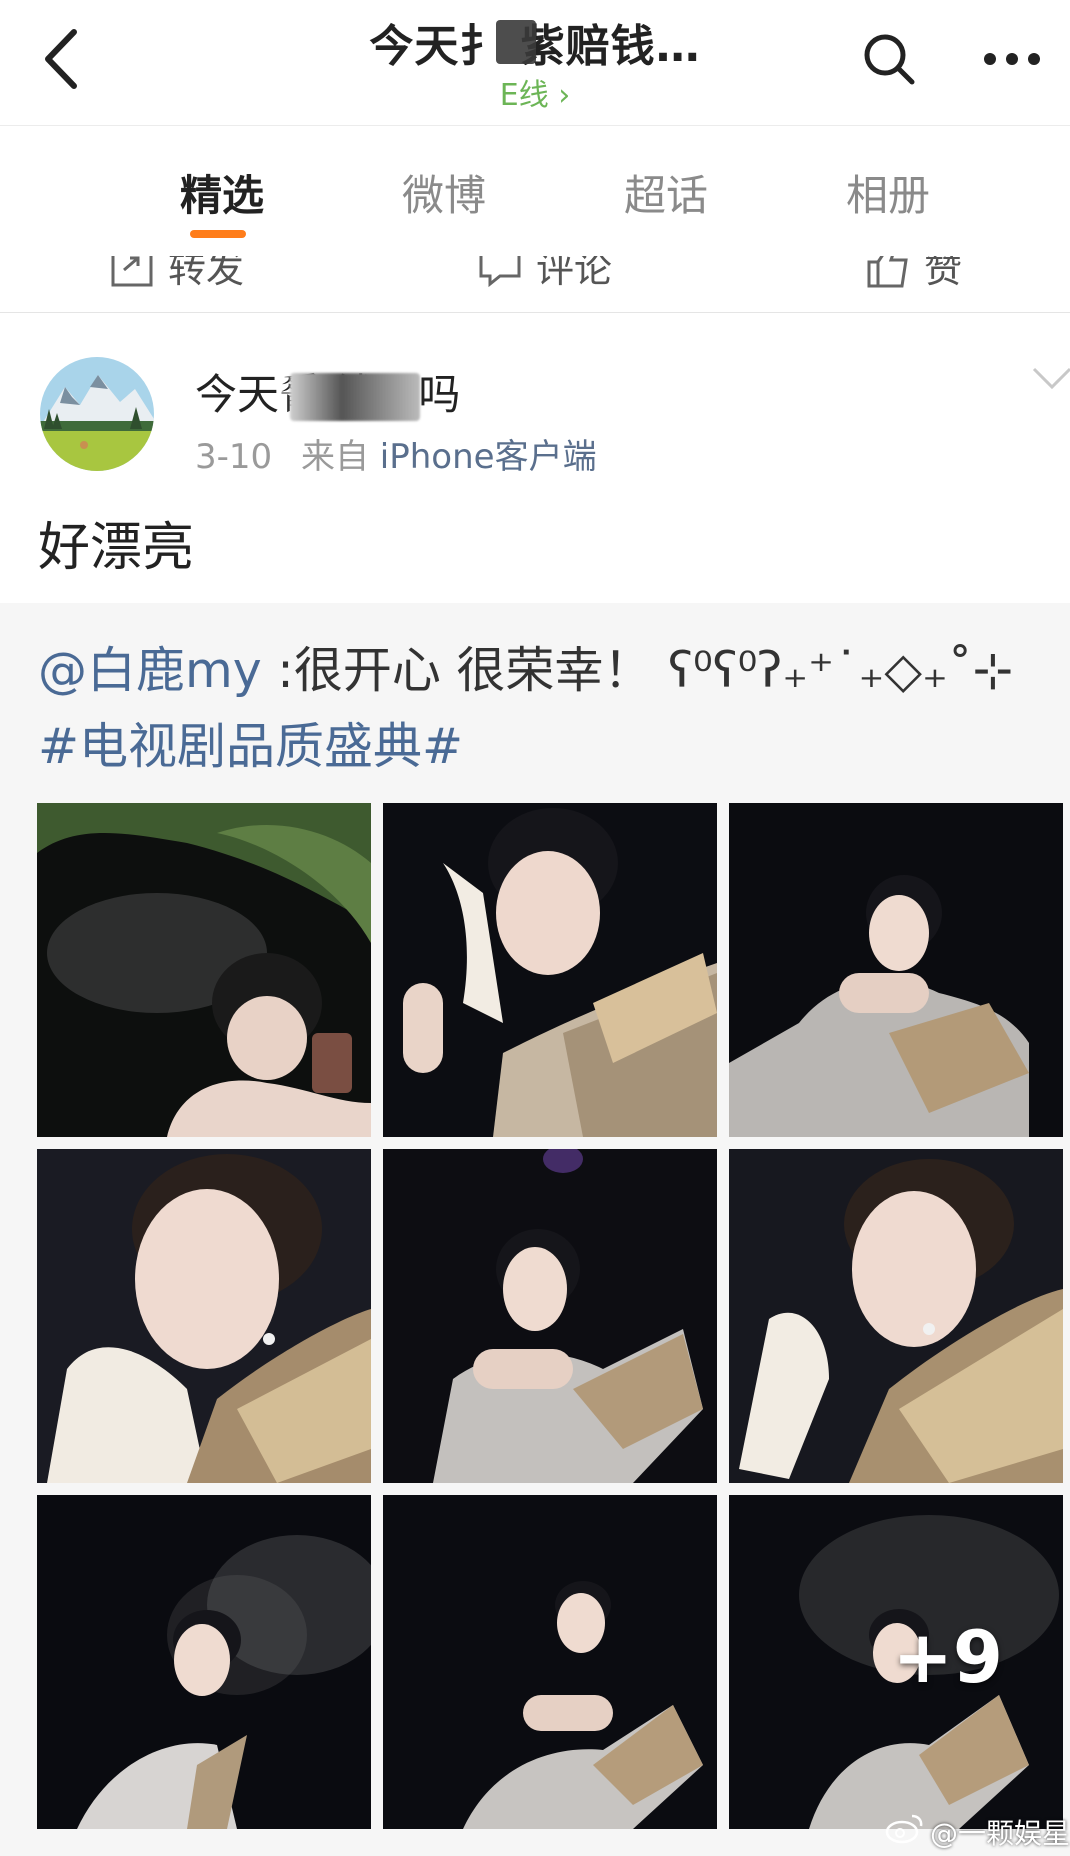 The width and height of the screenshot is (1070, 1856). What do you see at coordinates (947, 1657) in the screenshot?
I see `more-photos-count: +9` at bounding box center [947, 1657].